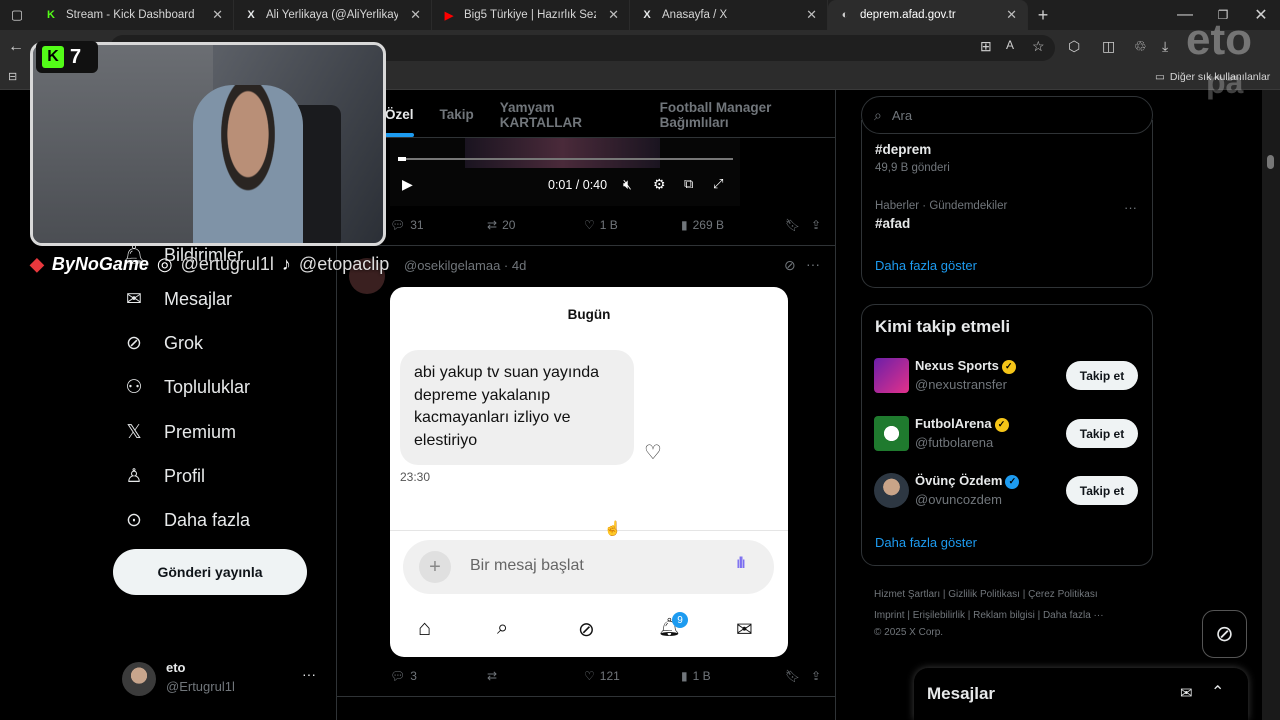 The image size is (1280, 720). What do you see at coordinates (943, 326) in the screenshot?
I see `who-to-follow-title: Kimi takip etmeli` at bounding box center [943, 326].